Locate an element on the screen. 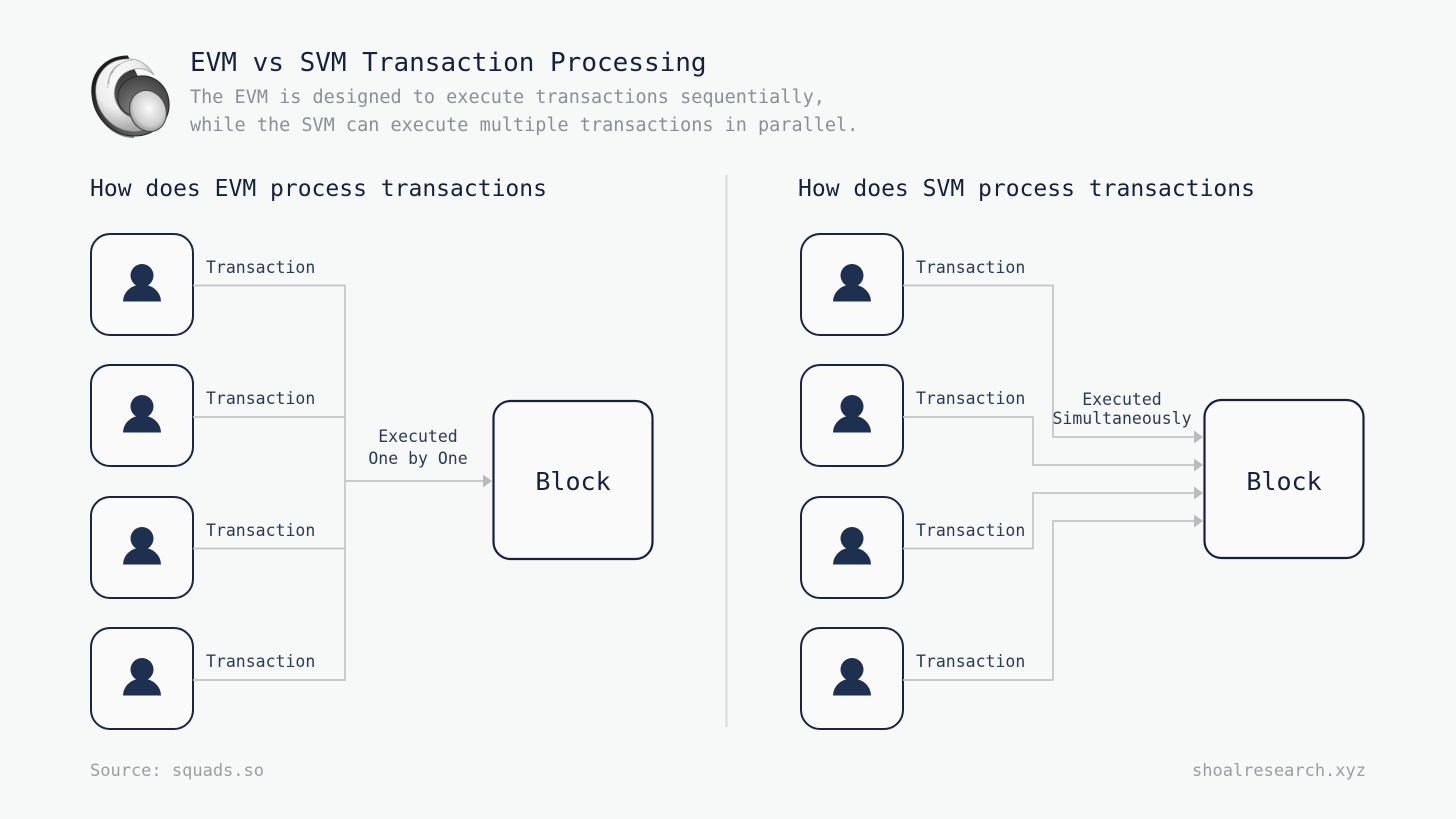  evm-transaction-label-4: Transaction is located at coordinates (260, 661).